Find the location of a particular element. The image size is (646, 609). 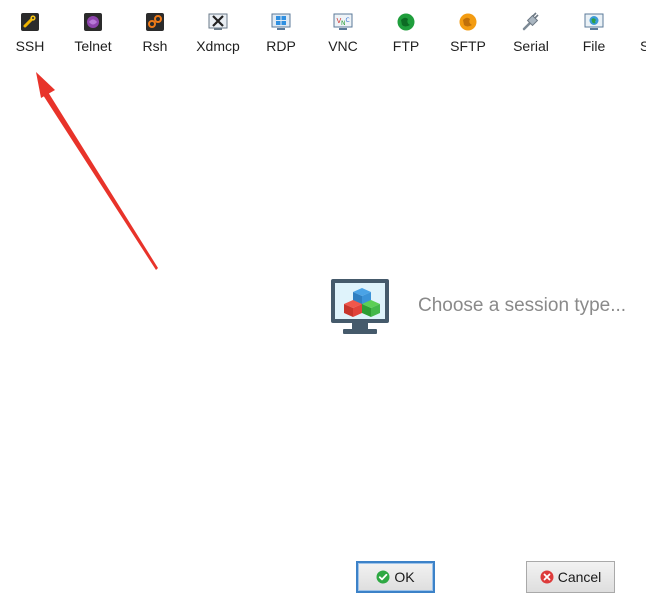

check-circle-icon is located at coordinates (383, 577).